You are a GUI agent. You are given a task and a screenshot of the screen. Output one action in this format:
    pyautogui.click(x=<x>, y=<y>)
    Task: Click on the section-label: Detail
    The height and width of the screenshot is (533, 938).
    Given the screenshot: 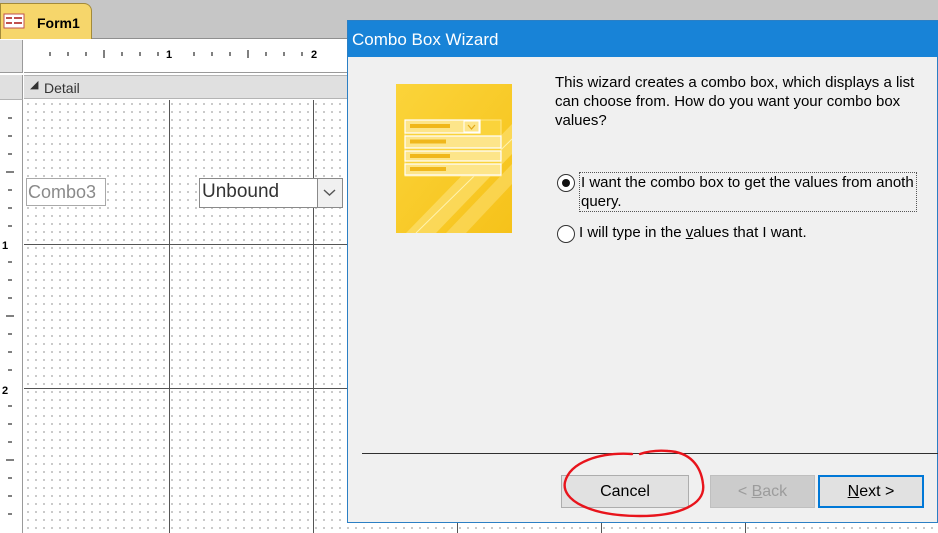 What is the action you would take?
    pyautogui.click(x=62, y=88)
    